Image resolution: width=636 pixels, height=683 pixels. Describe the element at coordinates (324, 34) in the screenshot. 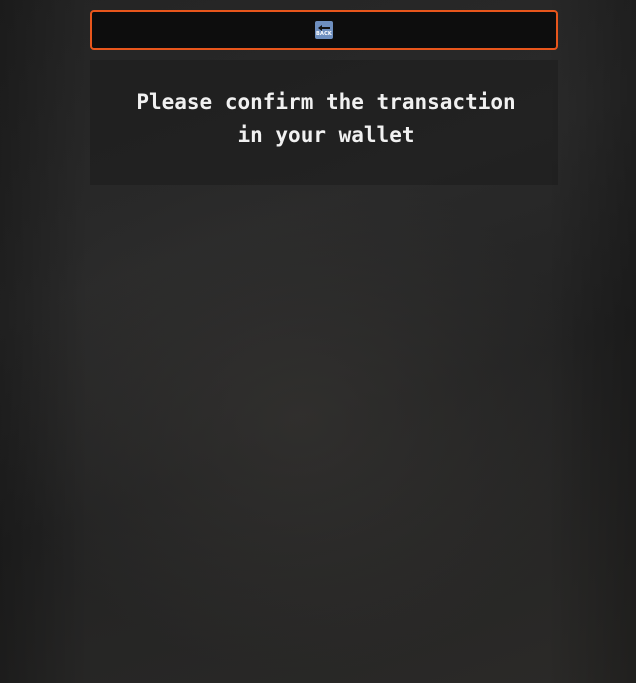

I see `back-icon-label: BACK` at that location.